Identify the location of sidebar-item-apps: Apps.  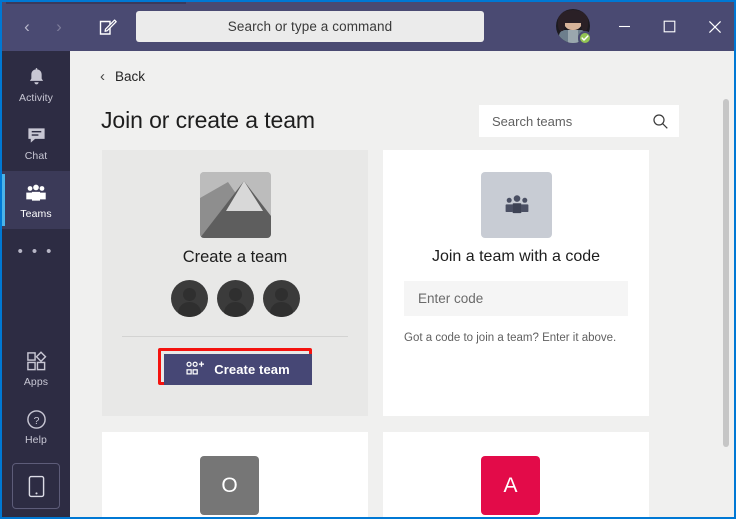
(36, 368).